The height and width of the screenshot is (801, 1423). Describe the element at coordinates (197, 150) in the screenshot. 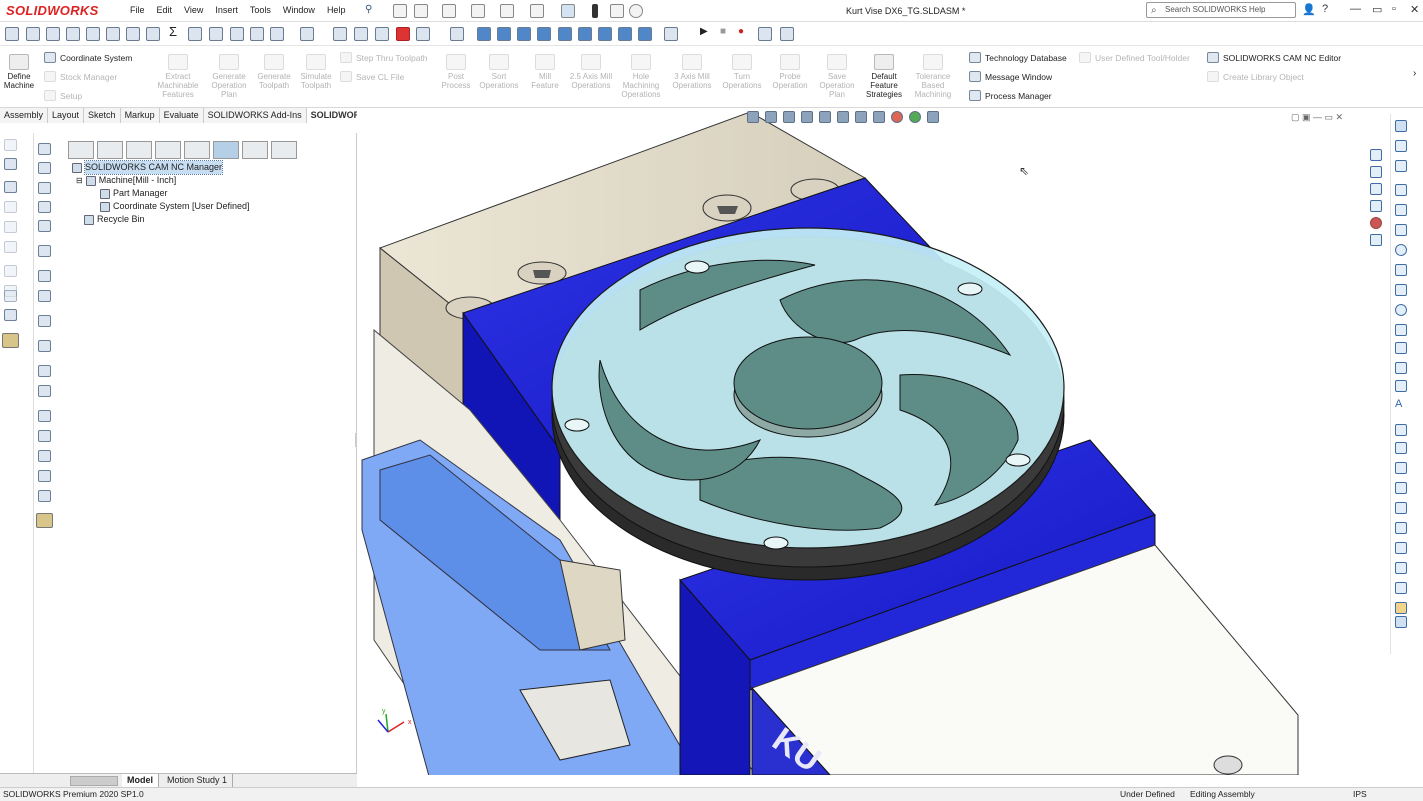

I see `display-tab` at that location.